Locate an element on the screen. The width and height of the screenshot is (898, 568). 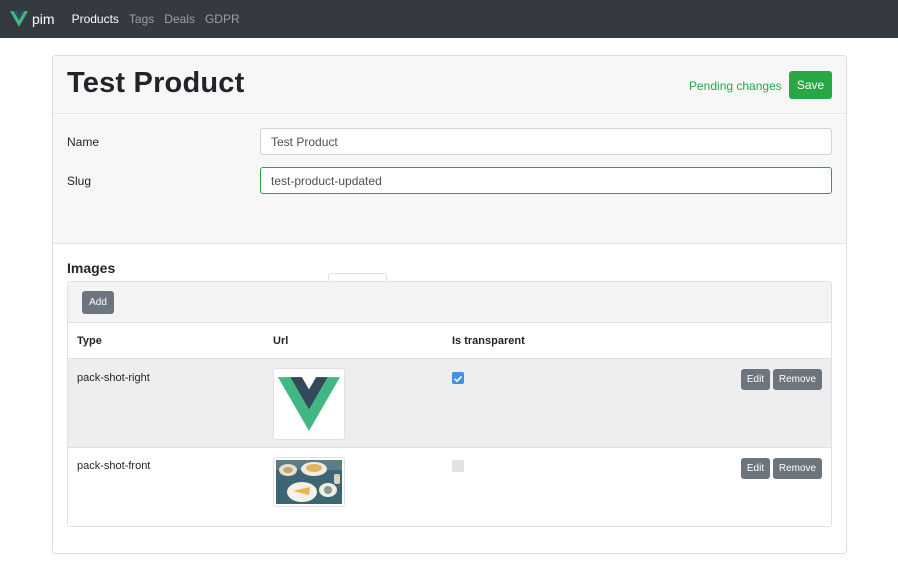
card-header: Test Product Pending changes Save is located at coordinates (449, 85).